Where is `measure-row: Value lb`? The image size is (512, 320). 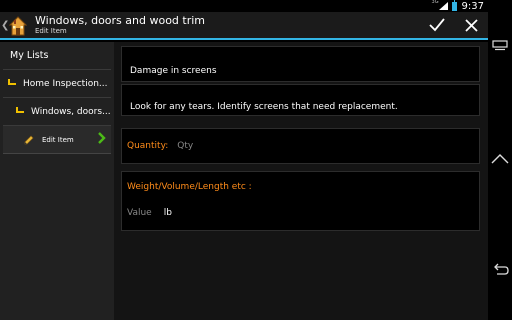 measure-row: Value lb is located at coordinates (300, 213).